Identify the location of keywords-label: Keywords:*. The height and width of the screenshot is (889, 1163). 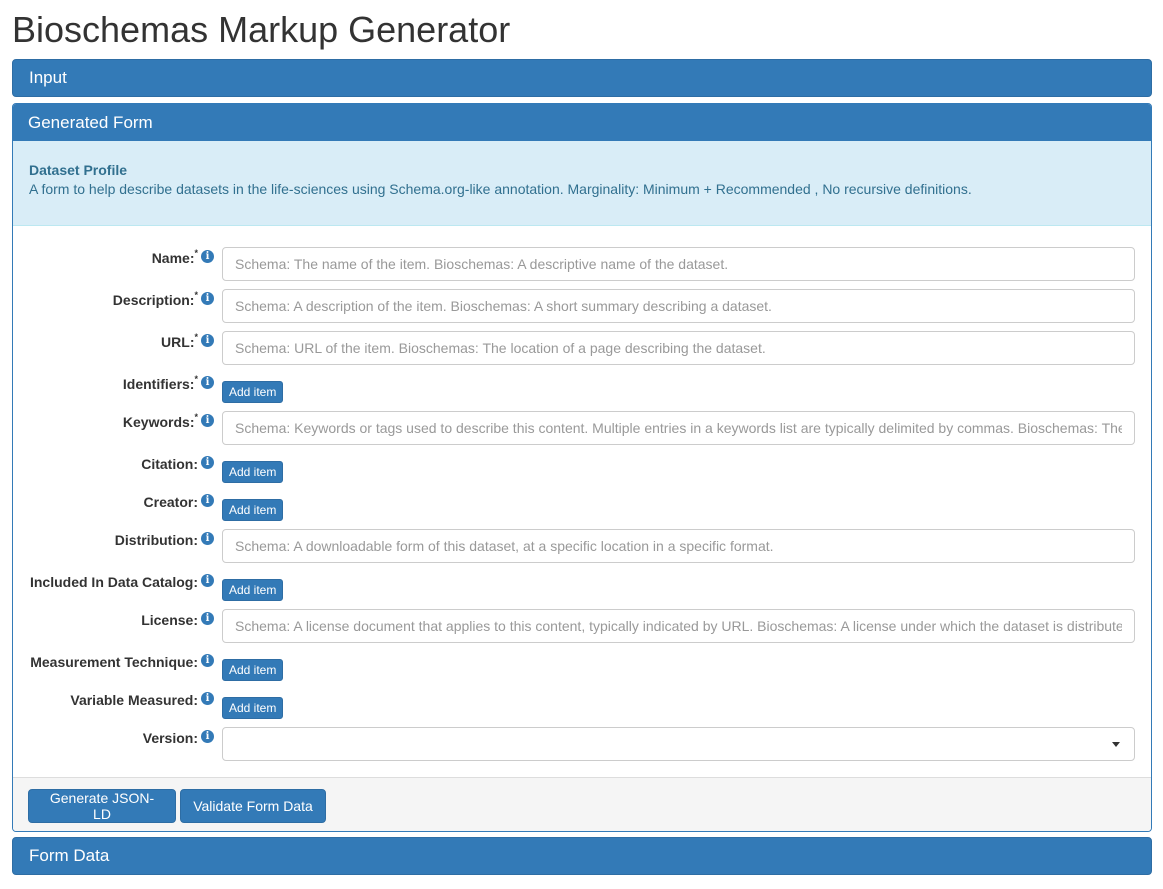
(105, 421).